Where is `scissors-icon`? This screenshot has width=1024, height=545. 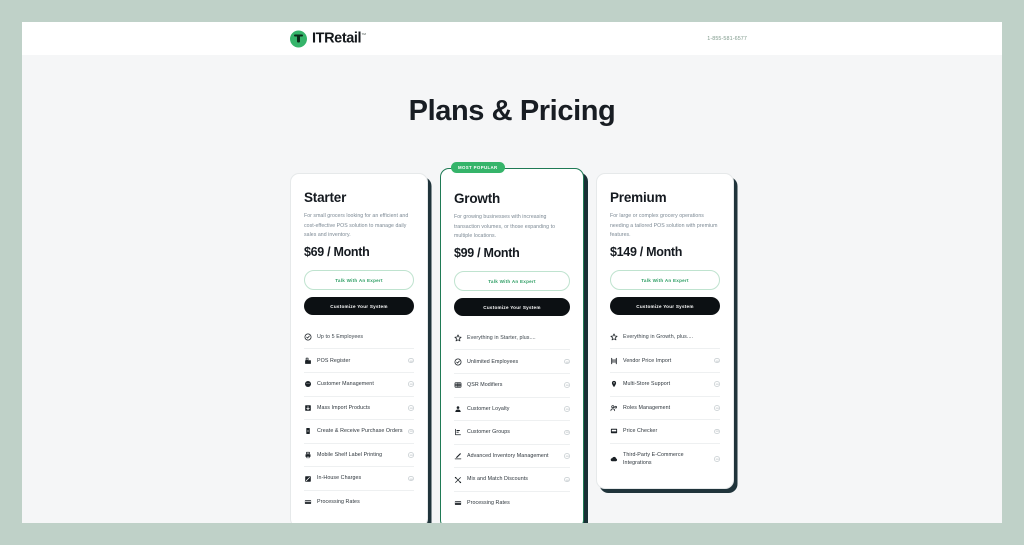
scissors-icon is located at coordinates (458, 480).